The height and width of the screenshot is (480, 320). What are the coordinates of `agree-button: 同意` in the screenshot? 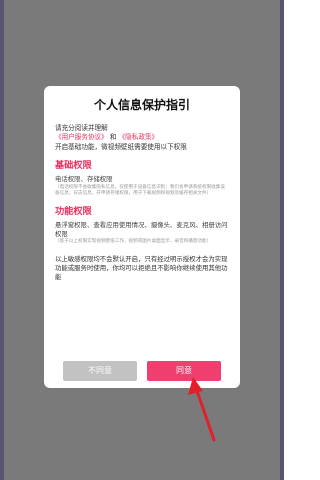 It's located at (184, 371).